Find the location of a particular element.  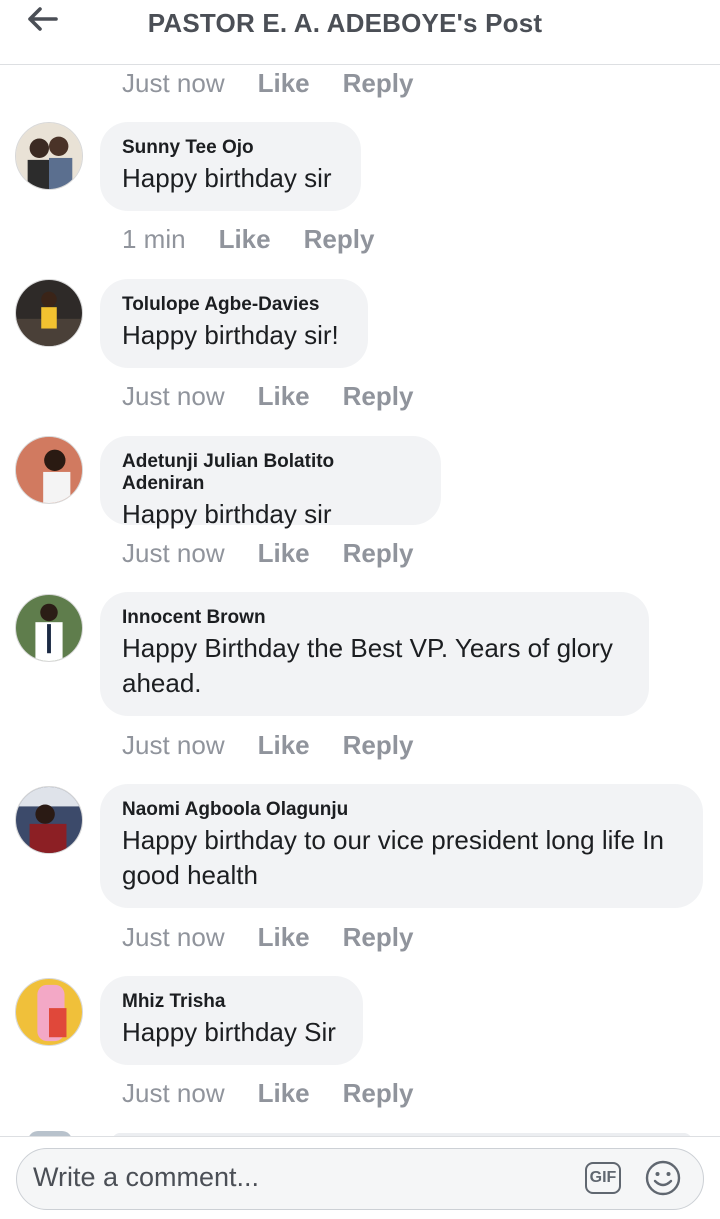

timestamp: 1 min is located at coordinates (154, 238).